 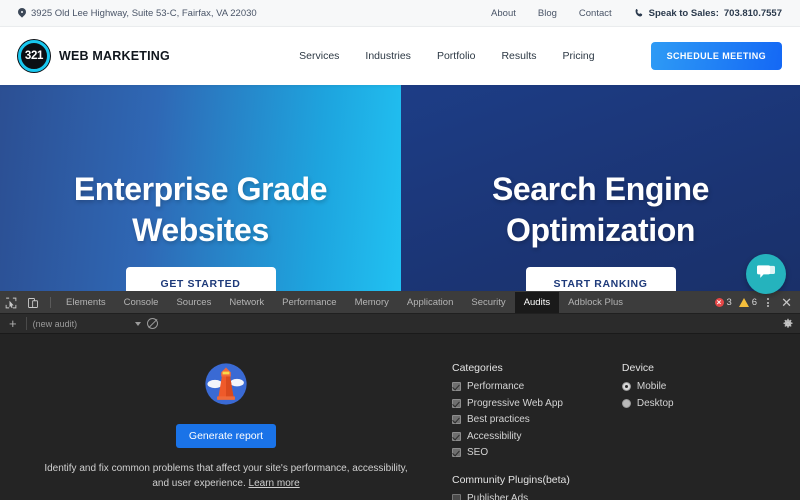 I want to click on logo-badge: 321, so click(x=34, y=56).